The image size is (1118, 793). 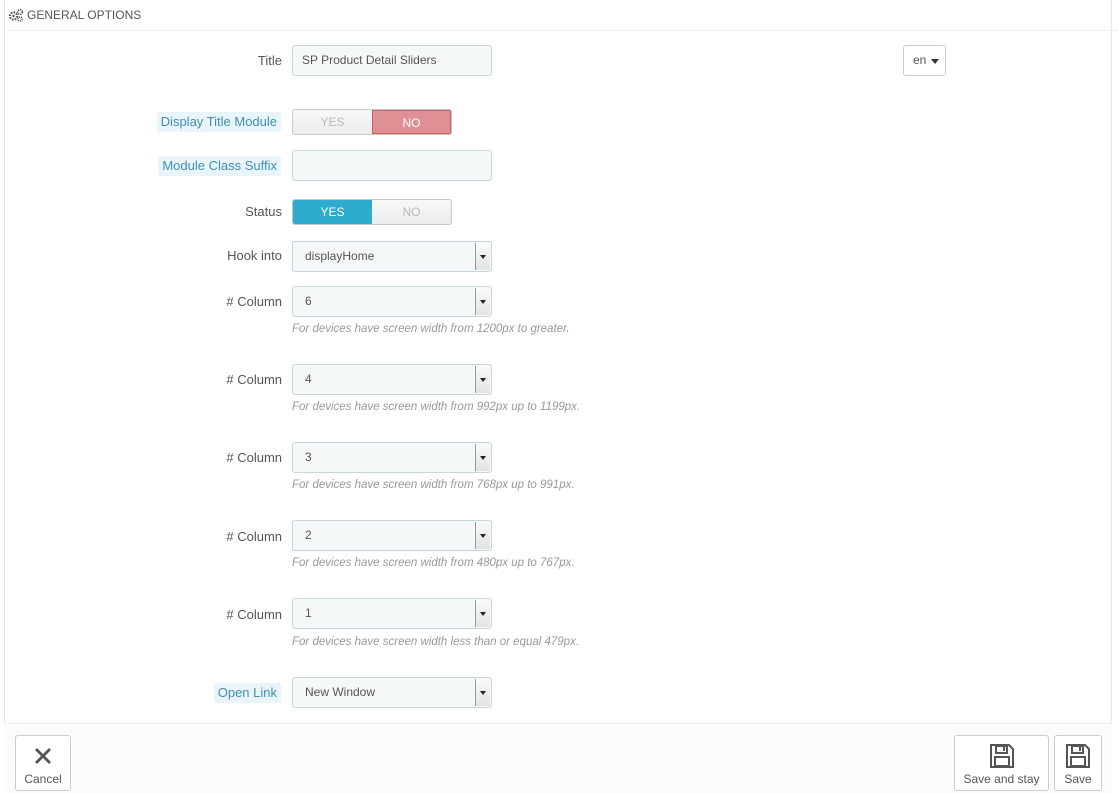 What do you see at coordinates (219, 166) in the screenshot?
I see `class-suffix-label: Module Class Suffix` at bounding box center [219, 166].